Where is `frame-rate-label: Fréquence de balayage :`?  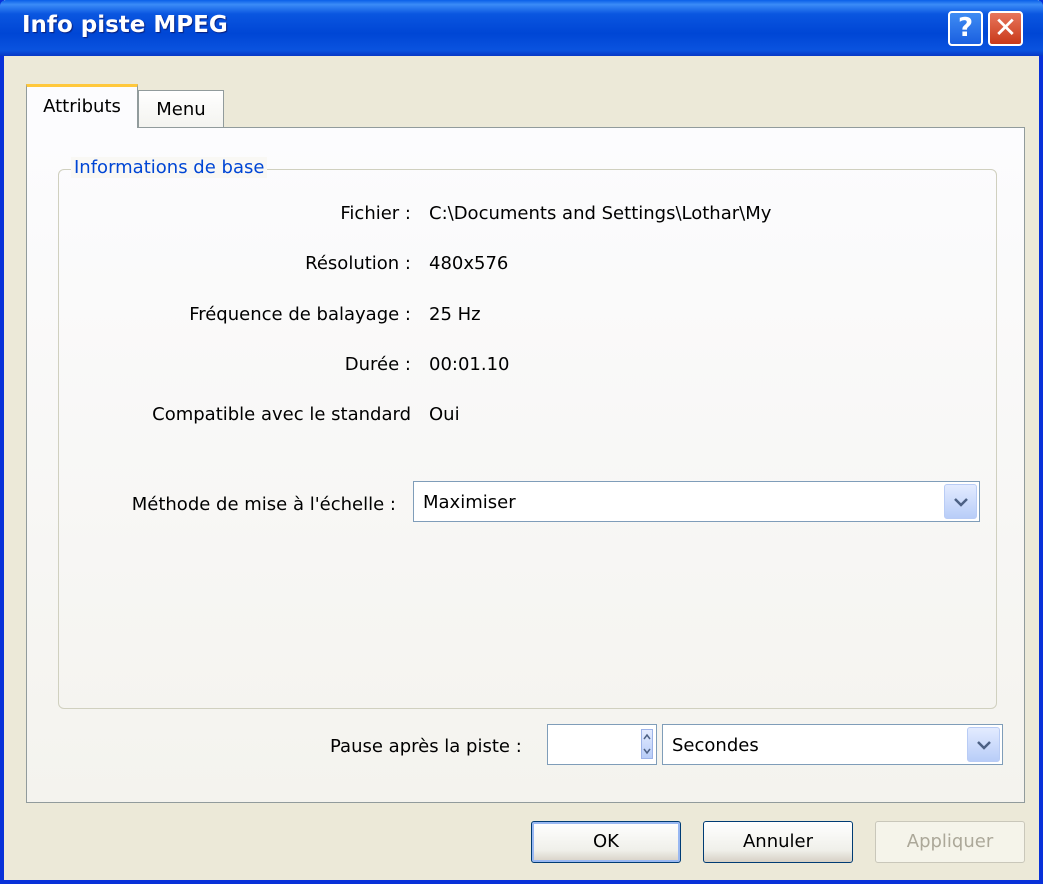
frame-rate-label: Fréquence de balayage : is located at coordinates (300, 314).